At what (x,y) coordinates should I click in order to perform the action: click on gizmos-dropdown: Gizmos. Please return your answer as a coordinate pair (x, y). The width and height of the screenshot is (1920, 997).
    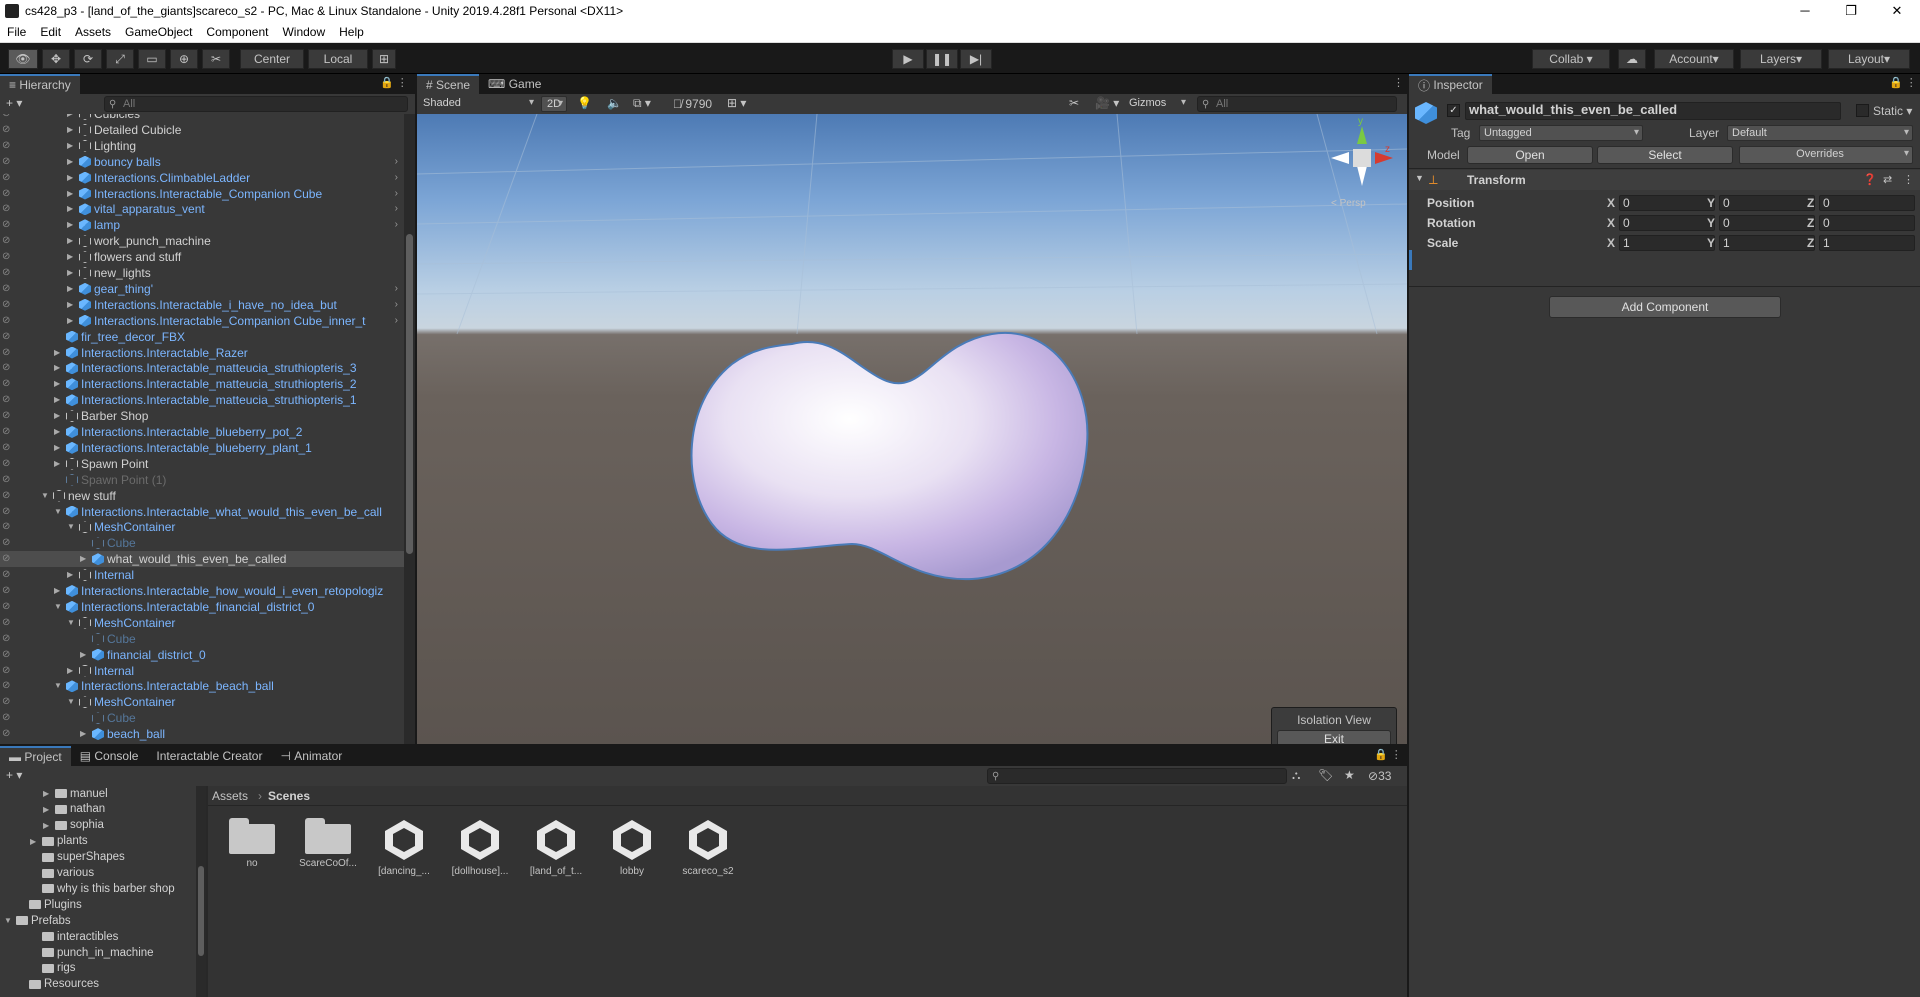
    Looking at the image, I should click on (1157, 104).